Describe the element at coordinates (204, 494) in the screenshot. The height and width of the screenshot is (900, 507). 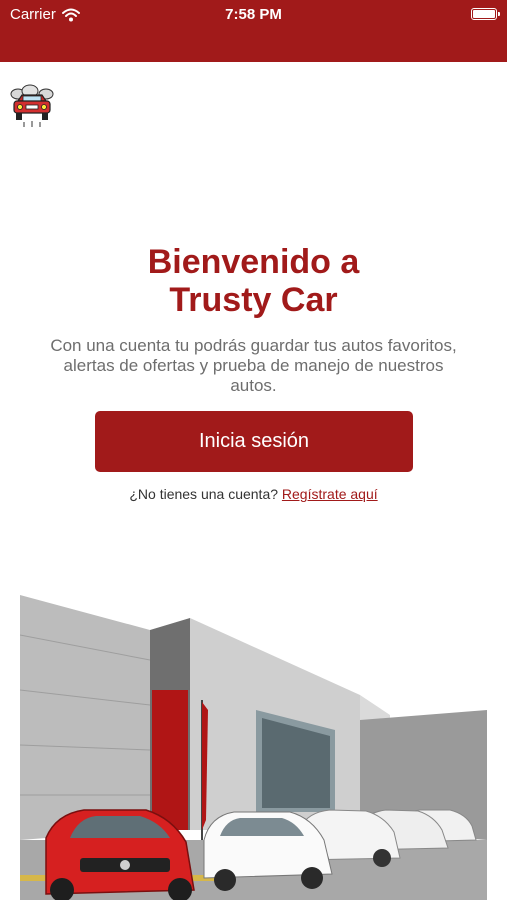
I see `register-prompt: ¿No tienes una cuenta?` at that location.